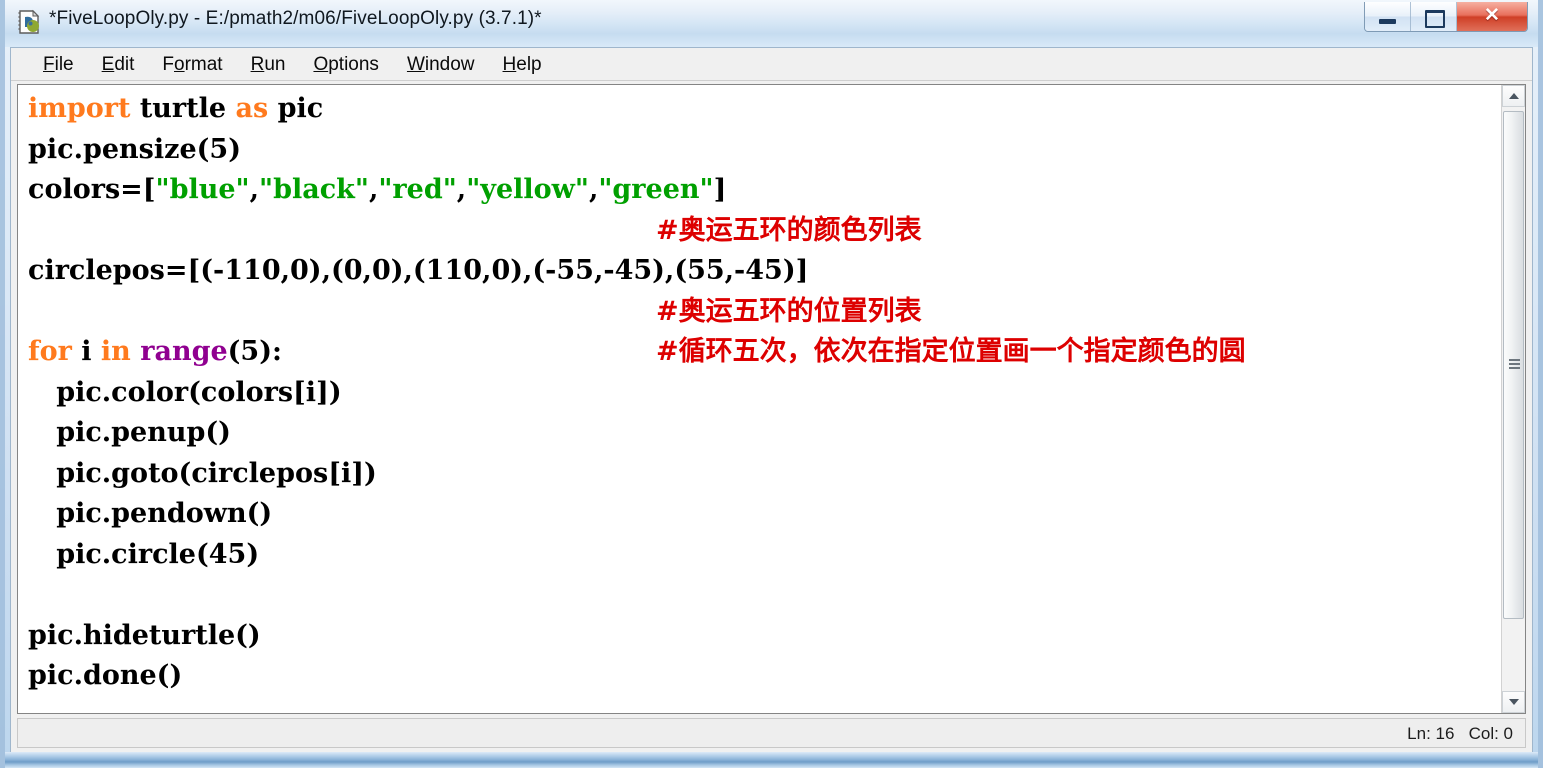 The width and height of the screenshot is (1543, 768). I want to click on code-token-keyword: as, so click(252, 108).